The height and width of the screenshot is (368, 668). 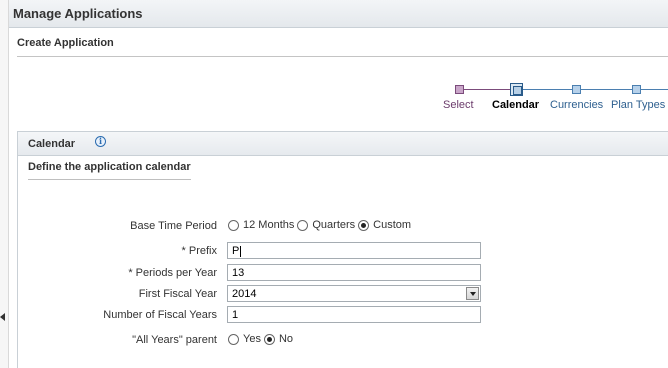 I want to click on radio-yes-label: Yes, so click(x=252, y=339).